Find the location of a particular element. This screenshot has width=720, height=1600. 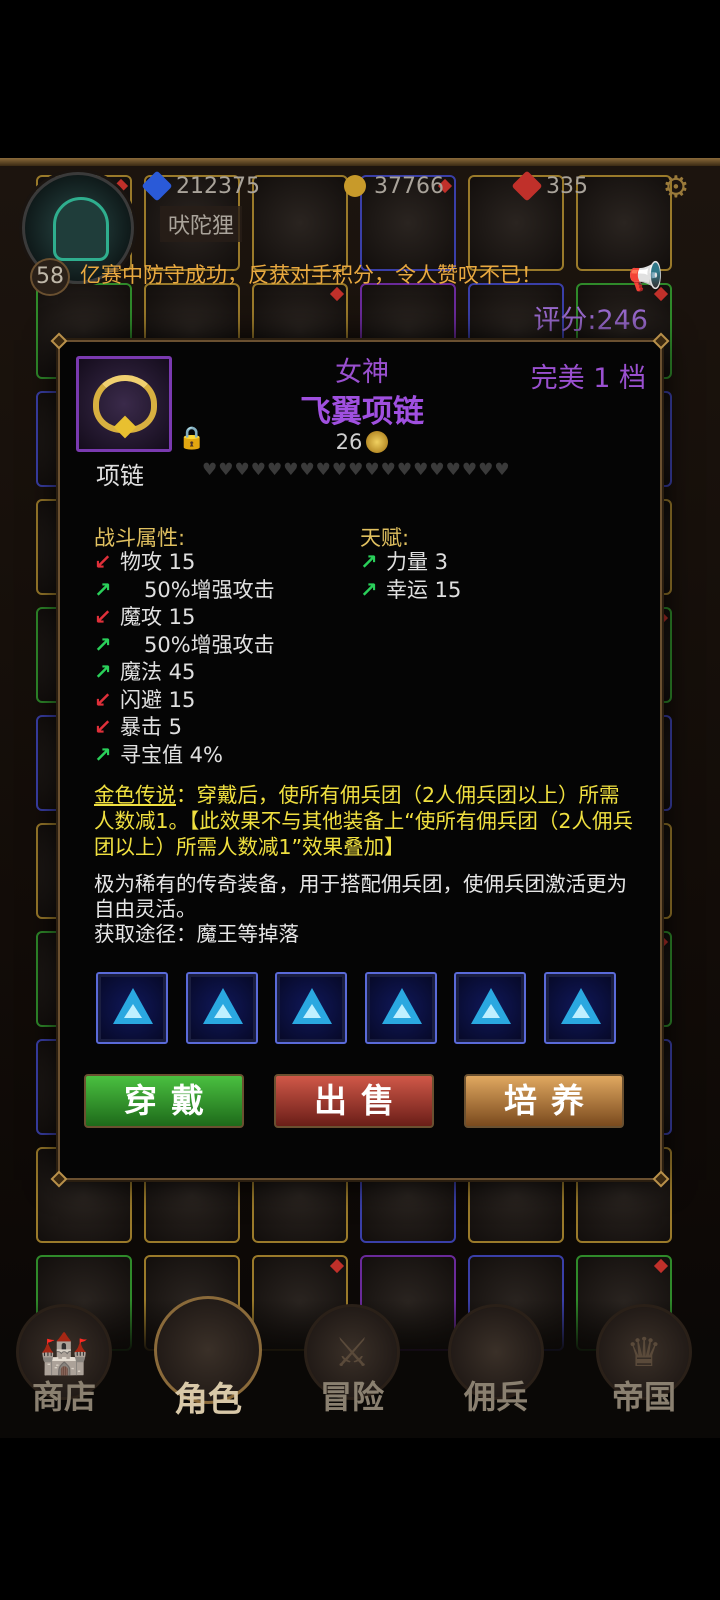

item-type: 项链 is located at coordinates (120, 476).